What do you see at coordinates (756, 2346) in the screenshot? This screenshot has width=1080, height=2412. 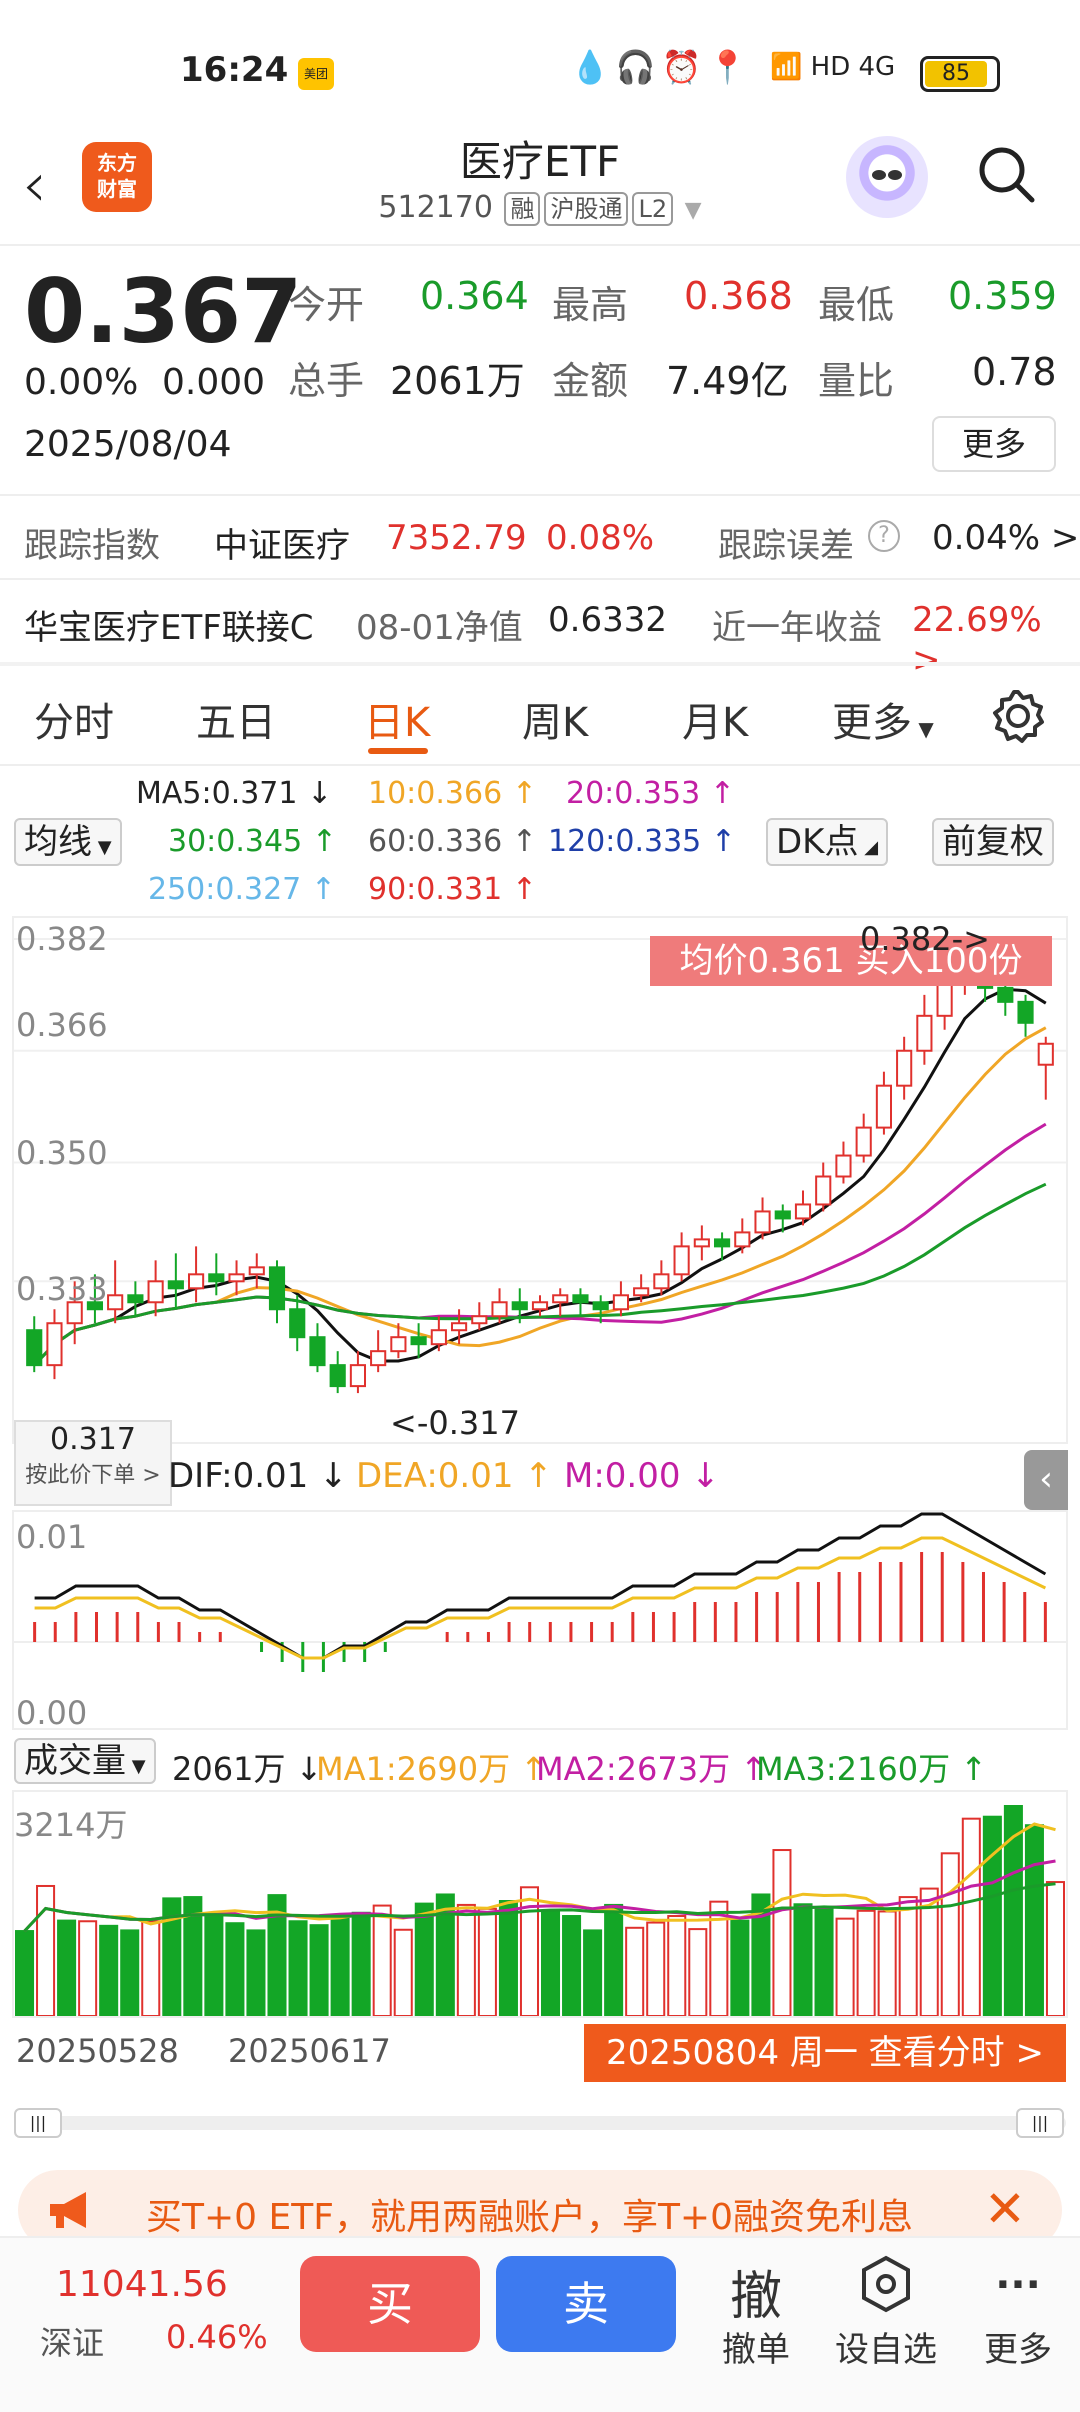 I see `cancel-order-button: 撤单` at bounding box center [756, 2346].